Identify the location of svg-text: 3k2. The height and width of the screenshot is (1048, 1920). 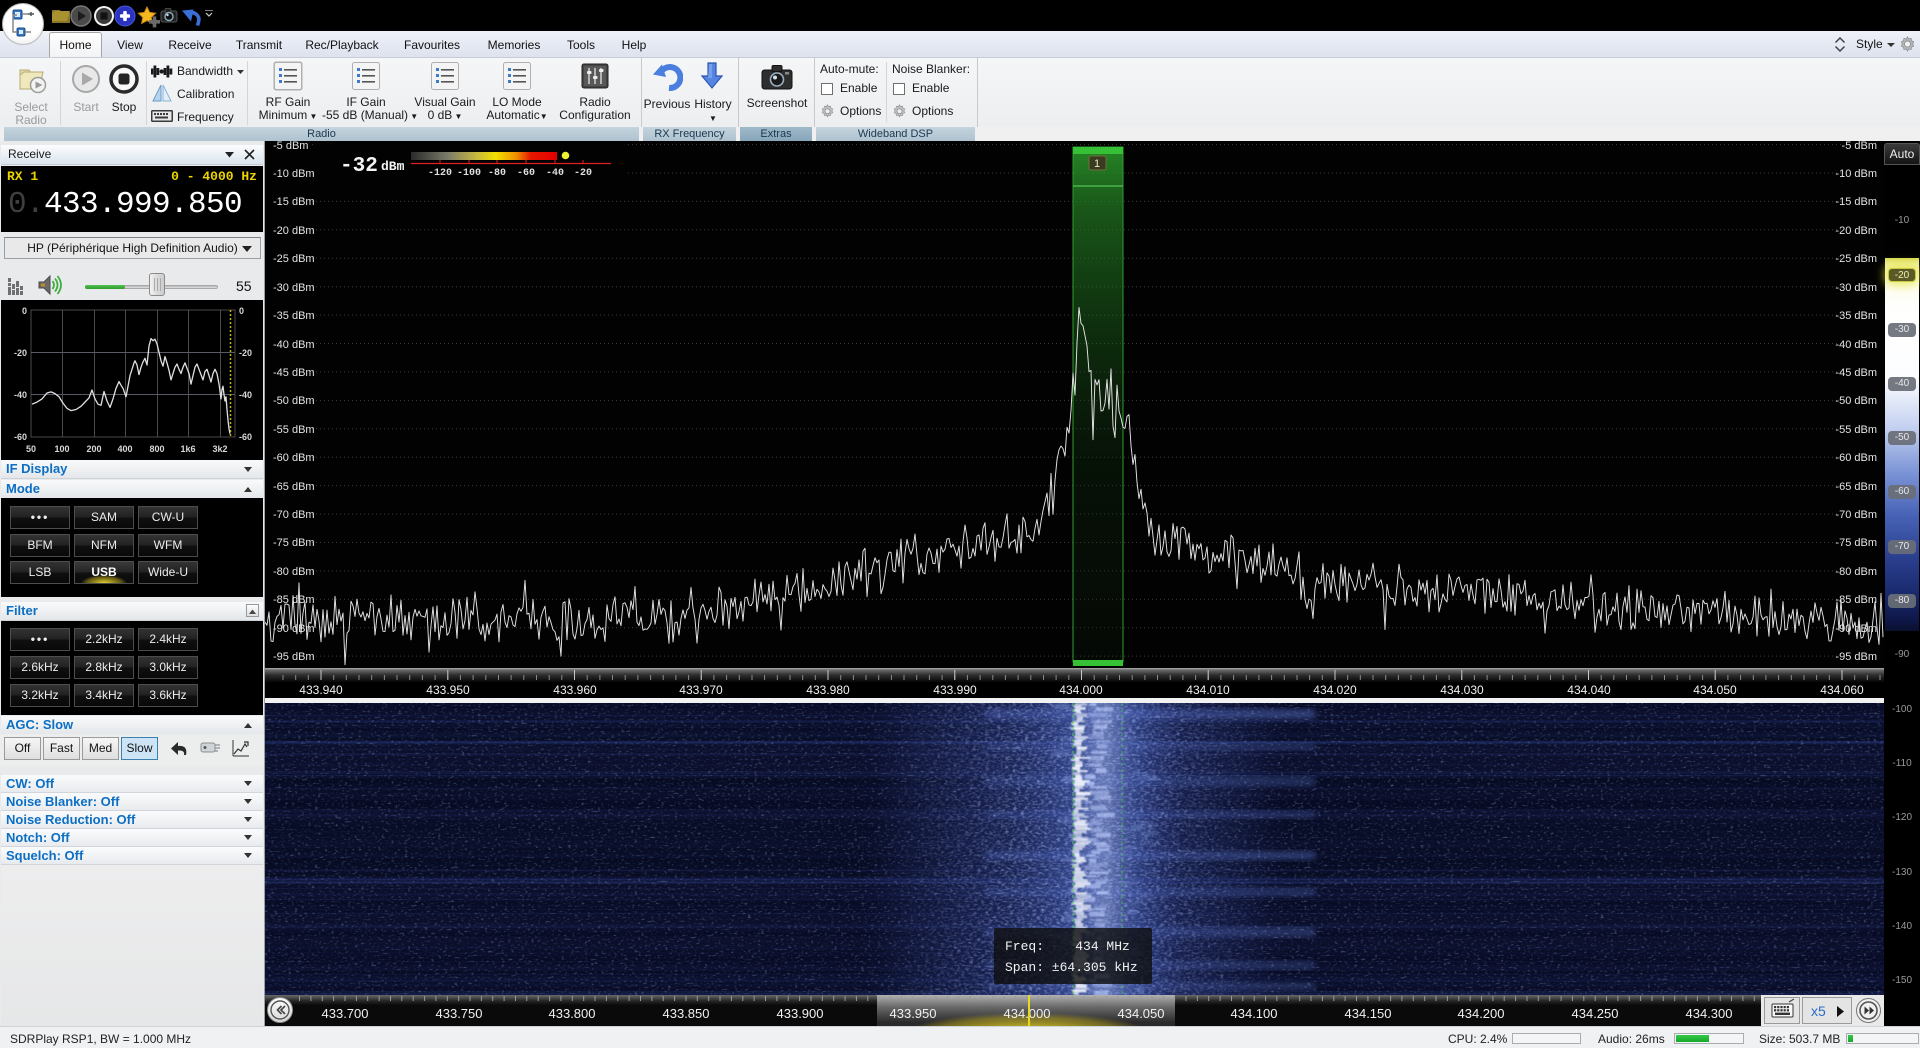
(219, 449).